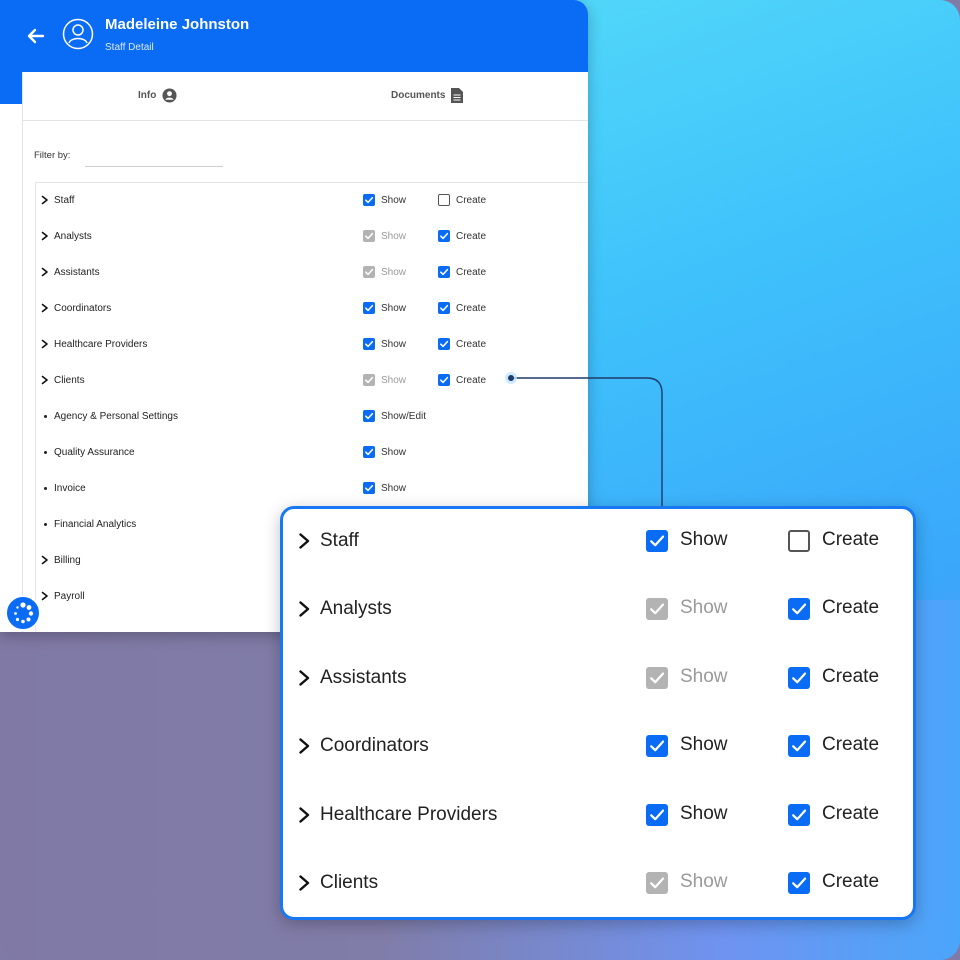 The height and width of the screenshot is (960, 960). I want to click on user-avatar-icon, so click(78, 34).